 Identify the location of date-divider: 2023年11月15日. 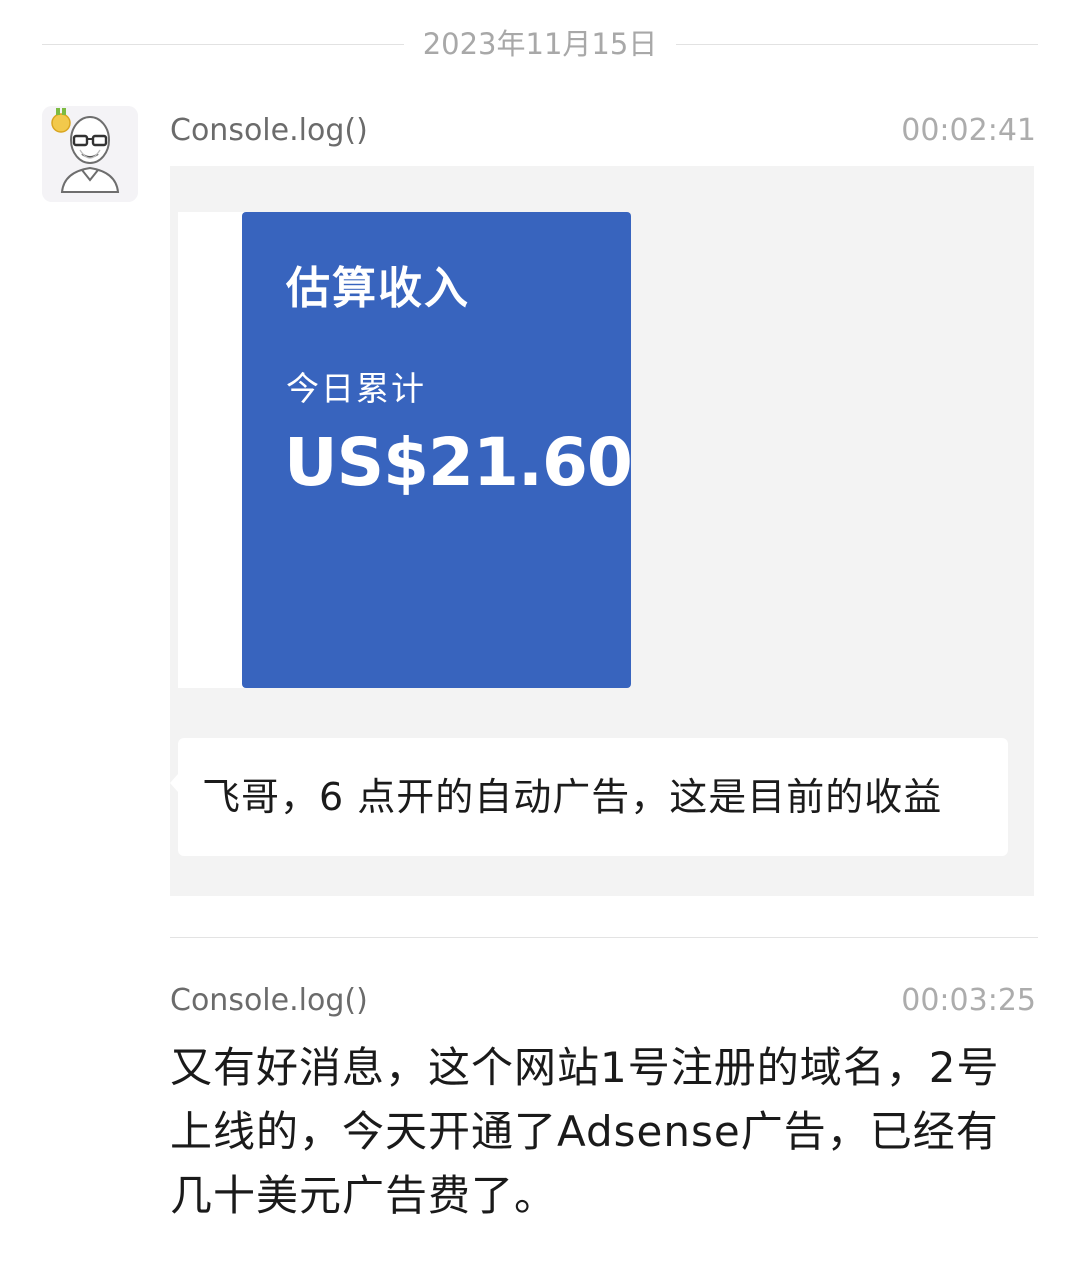
(540, 44).